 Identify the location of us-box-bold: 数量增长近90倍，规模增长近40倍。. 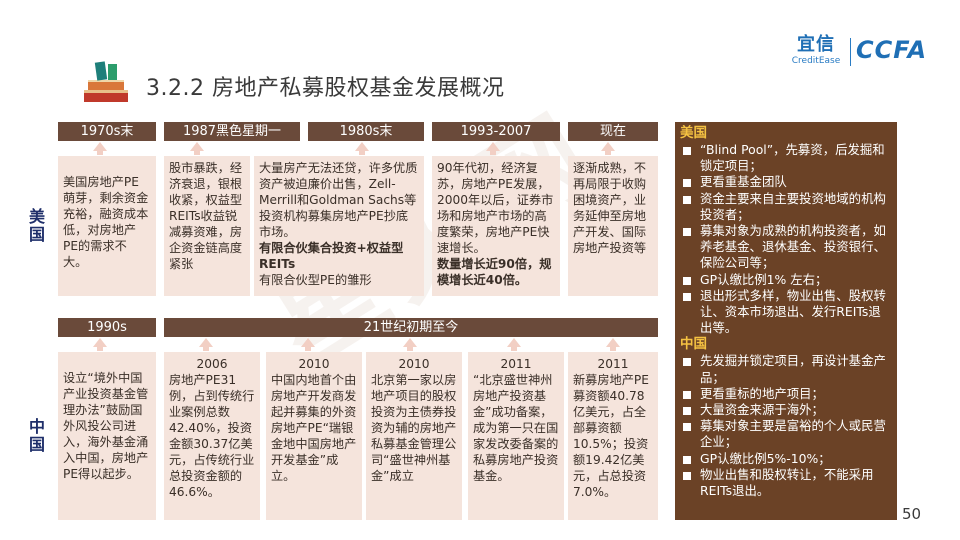
(494, 272).